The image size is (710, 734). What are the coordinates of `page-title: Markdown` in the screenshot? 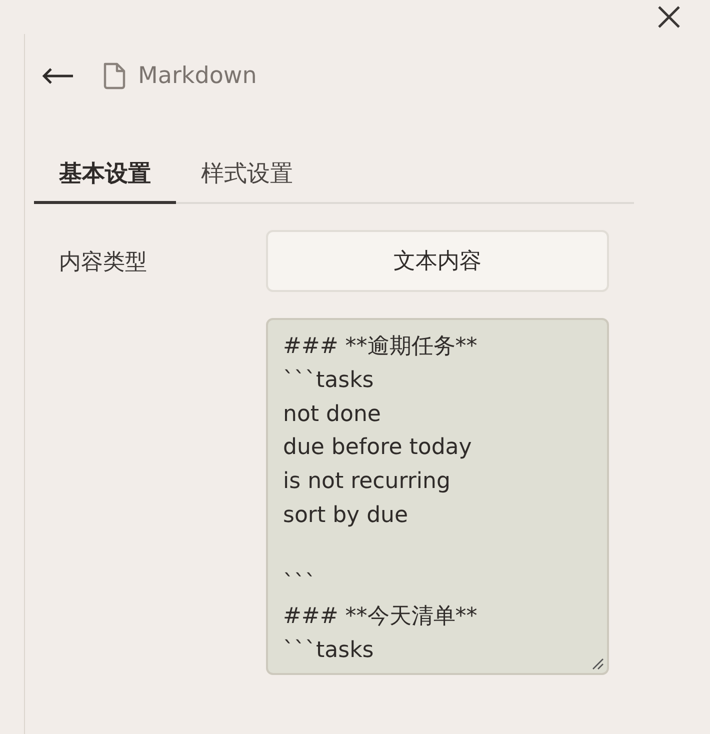 It's located at (197, 76).